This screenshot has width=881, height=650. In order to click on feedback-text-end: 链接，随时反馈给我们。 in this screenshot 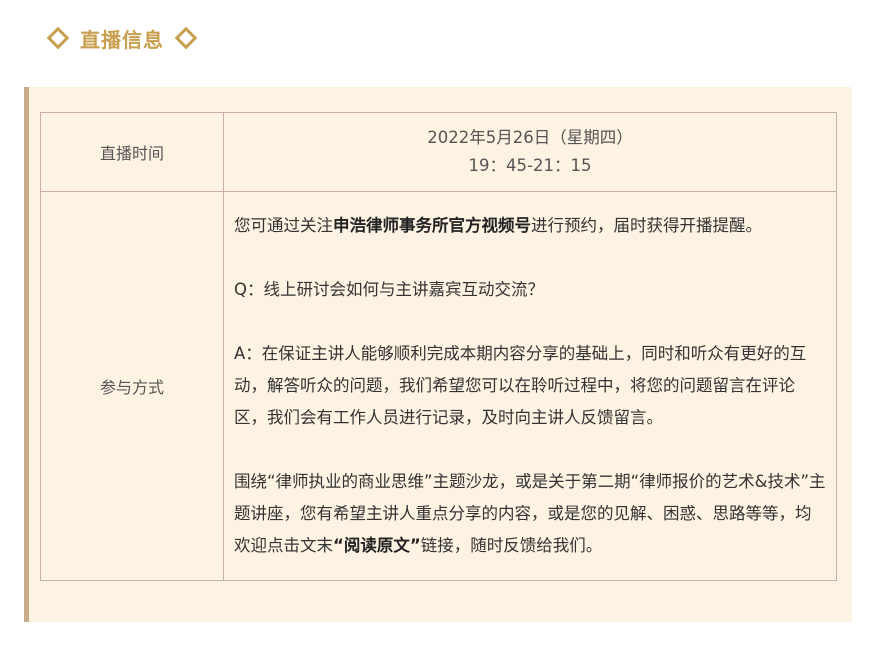, I will do `click(511, 545)`.